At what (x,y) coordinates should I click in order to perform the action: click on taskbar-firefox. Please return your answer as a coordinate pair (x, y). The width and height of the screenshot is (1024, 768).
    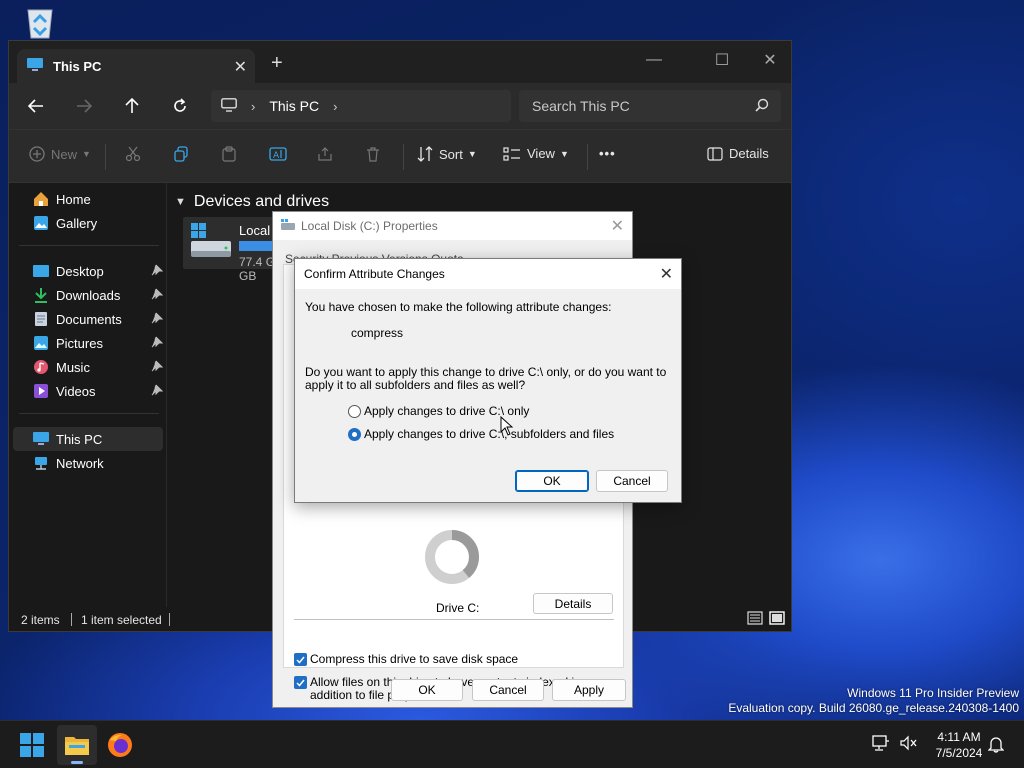
    Looking at the image, I should click on (120, 745).